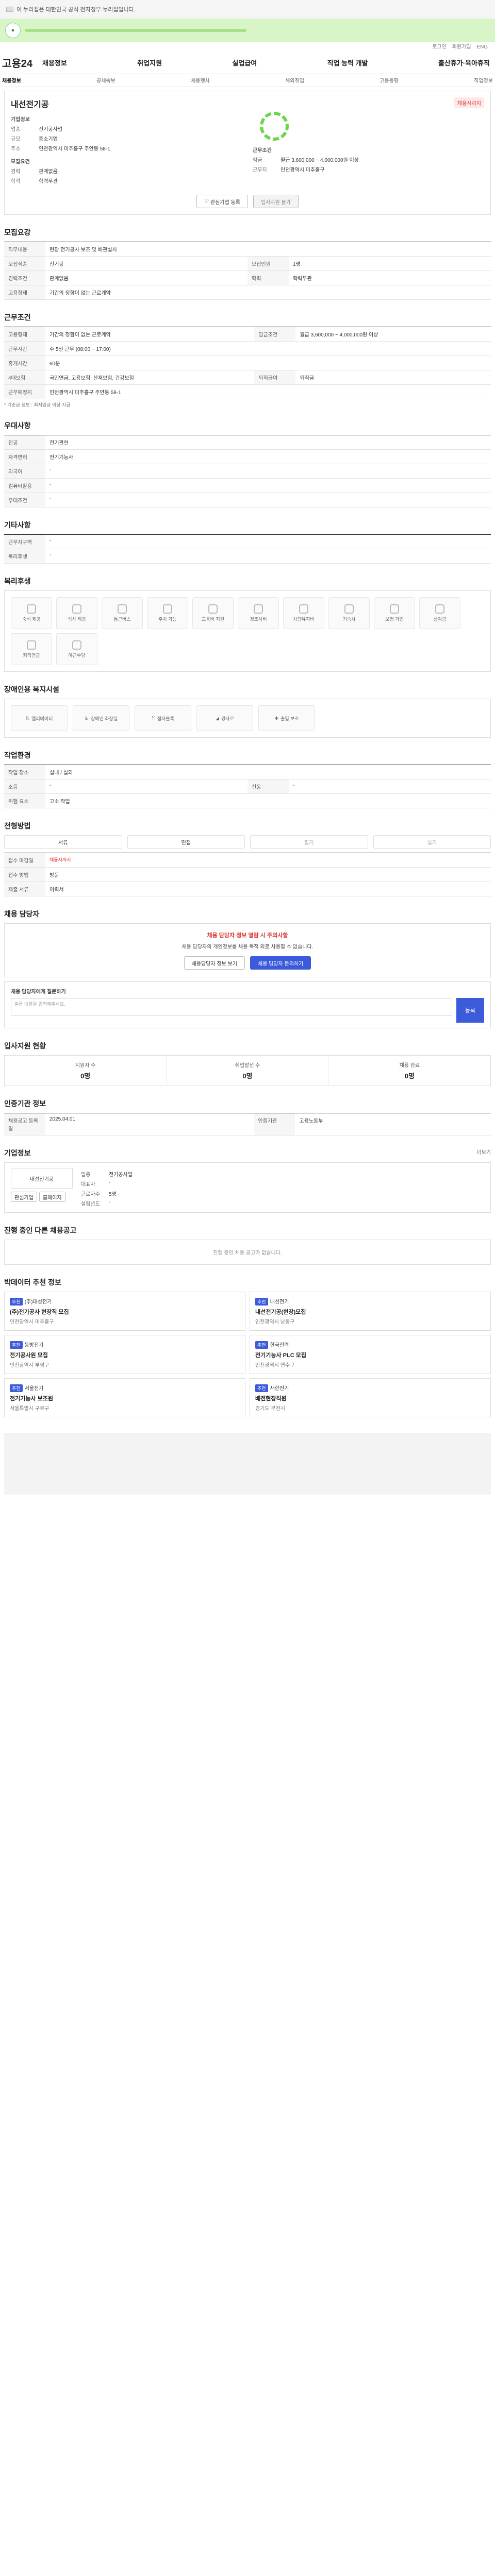  Describe the element at coordinates (464, 62) in the screenshot. I see `gnb-item-leave: 출산휴가·육아휴직` at that location.